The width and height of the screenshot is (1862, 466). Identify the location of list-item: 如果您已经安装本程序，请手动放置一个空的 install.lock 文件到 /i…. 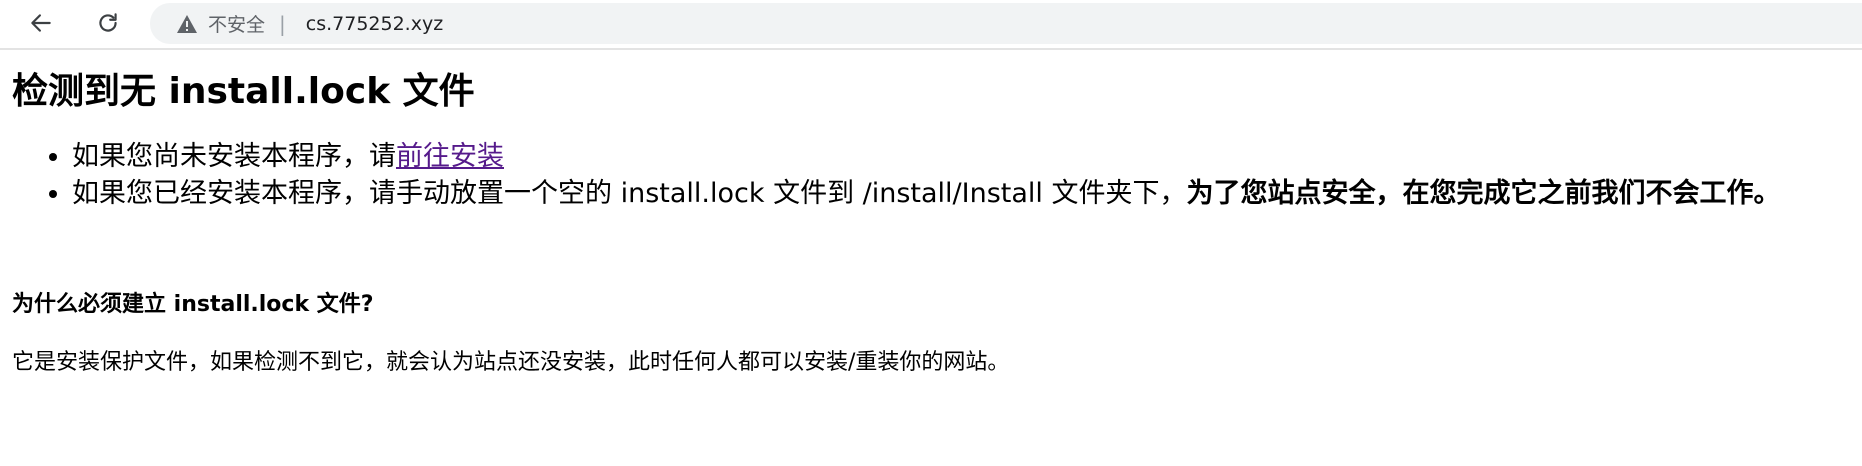
(962, 193).